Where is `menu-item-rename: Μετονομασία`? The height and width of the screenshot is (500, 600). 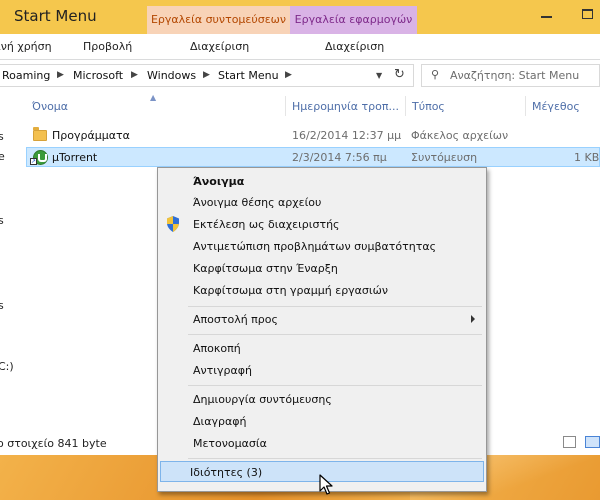 menu-item-rename: Μετονομασία is located at coordinates (322, 443).